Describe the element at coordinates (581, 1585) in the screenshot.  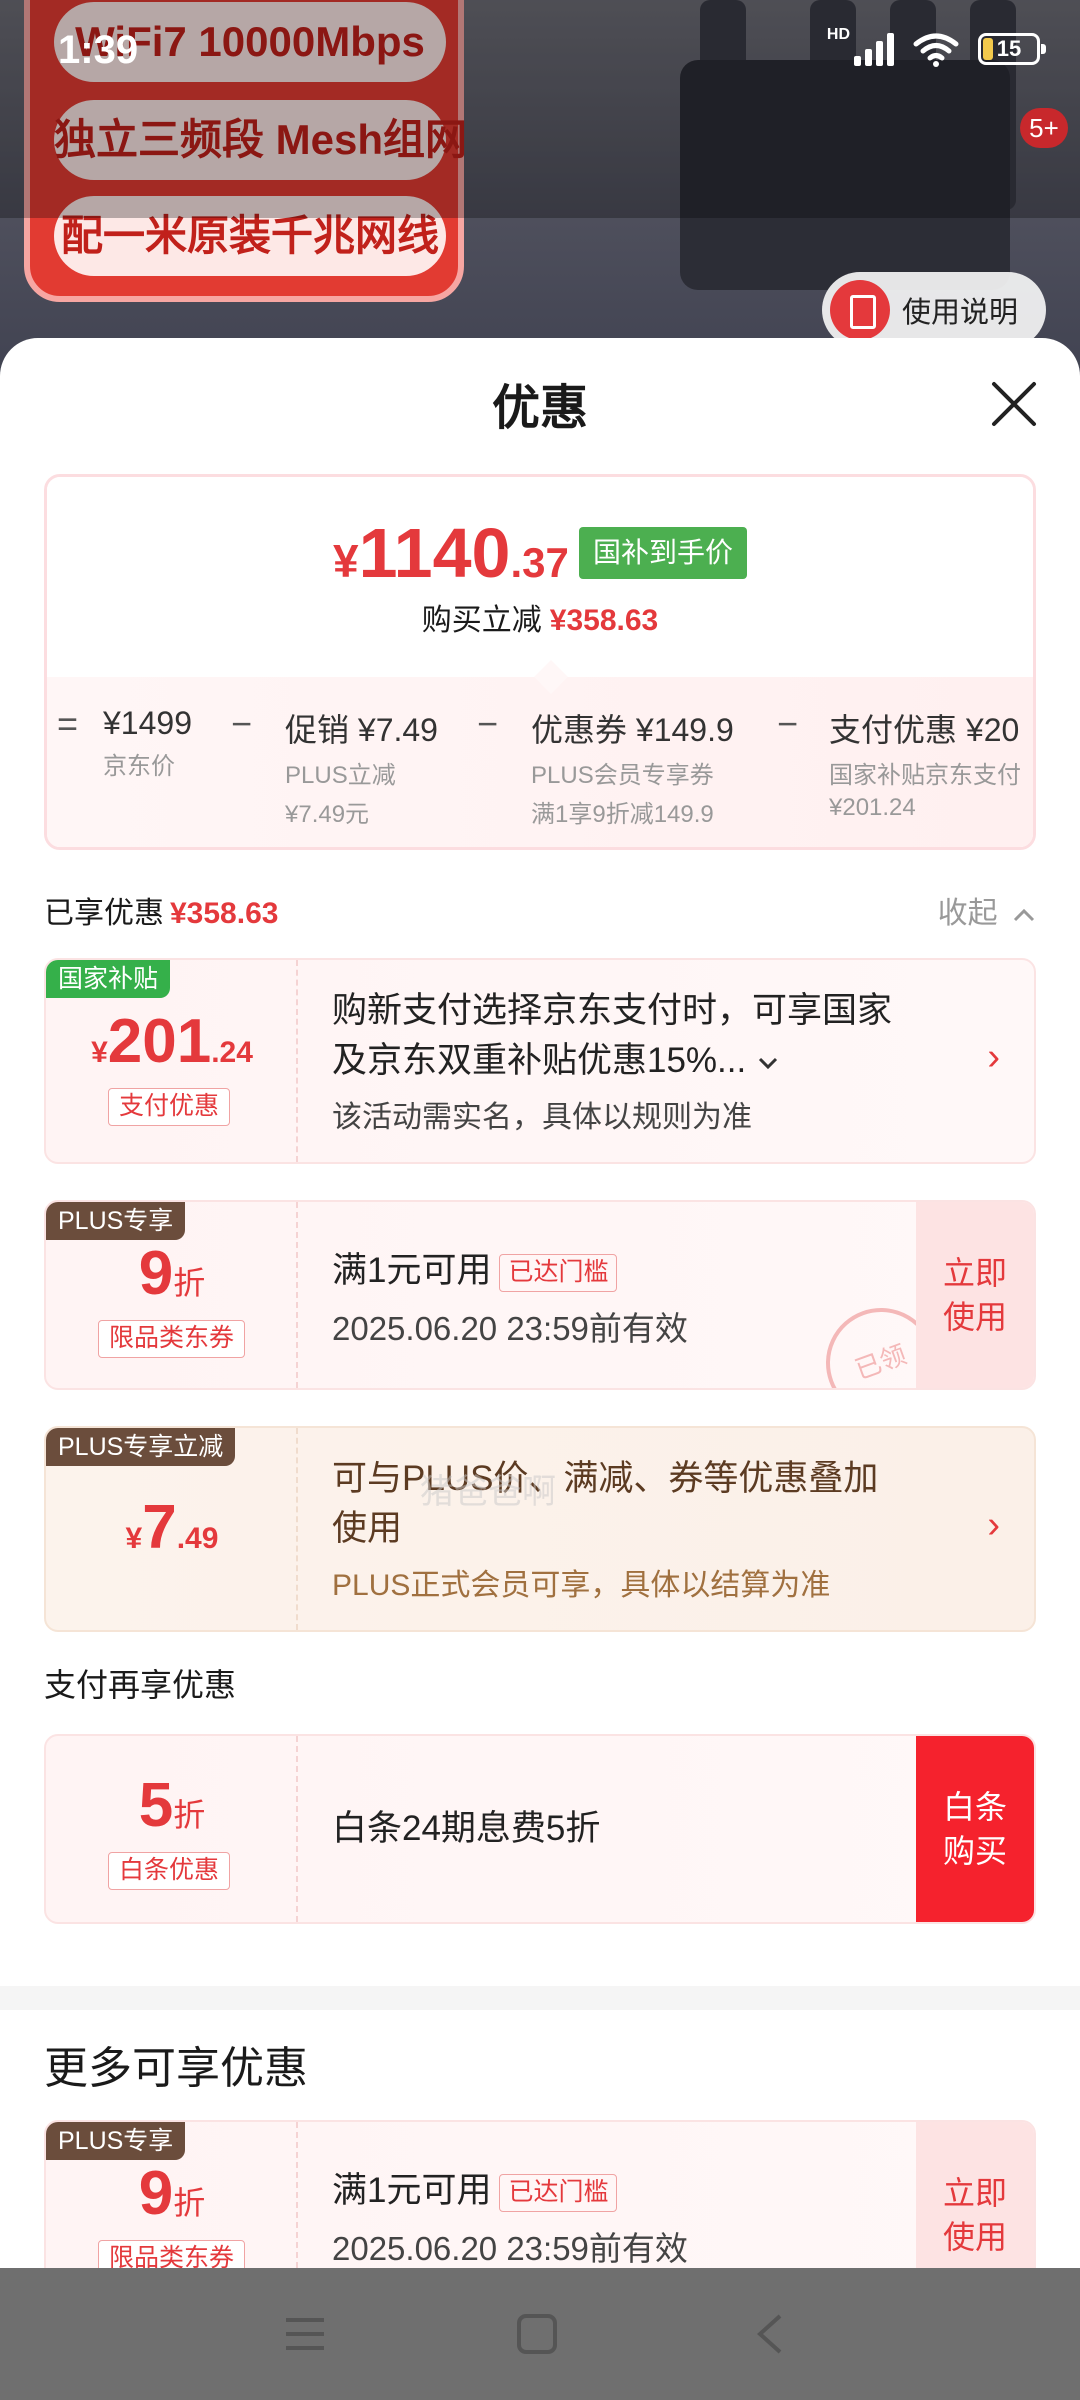
I see `offer-note: PLUS正式会员可享，具体以结算为准` at that location.